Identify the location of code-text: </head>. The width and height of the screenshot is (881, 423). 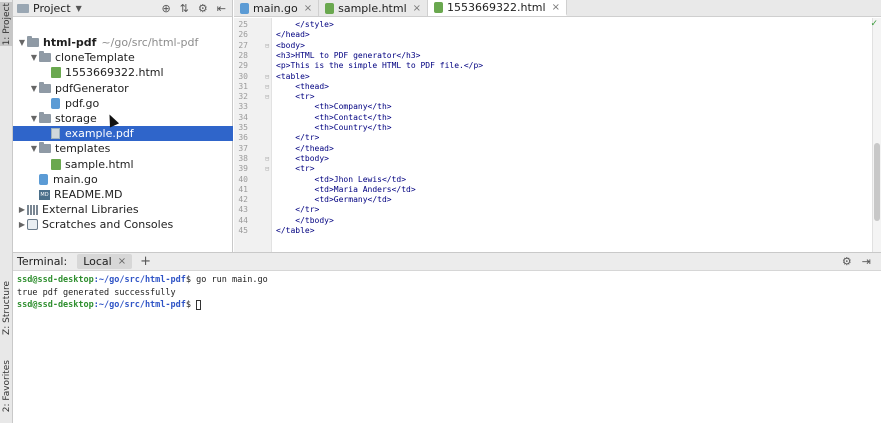
(293, 35).